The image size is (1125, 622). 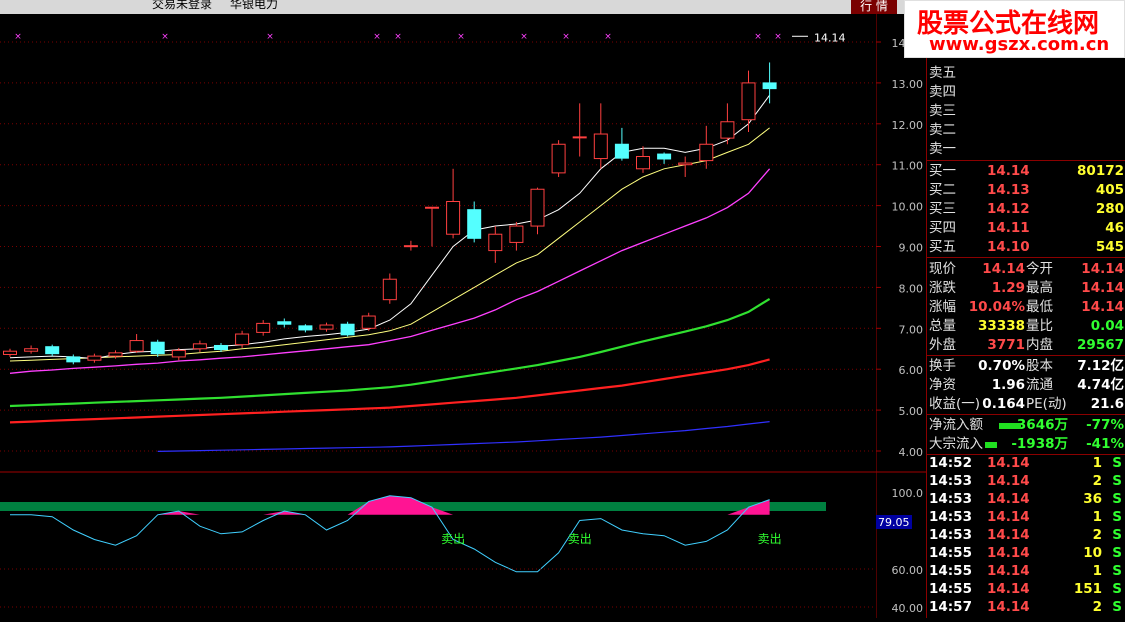 I want to click on buy-level-label: 买四, so click(x=942, y=228).